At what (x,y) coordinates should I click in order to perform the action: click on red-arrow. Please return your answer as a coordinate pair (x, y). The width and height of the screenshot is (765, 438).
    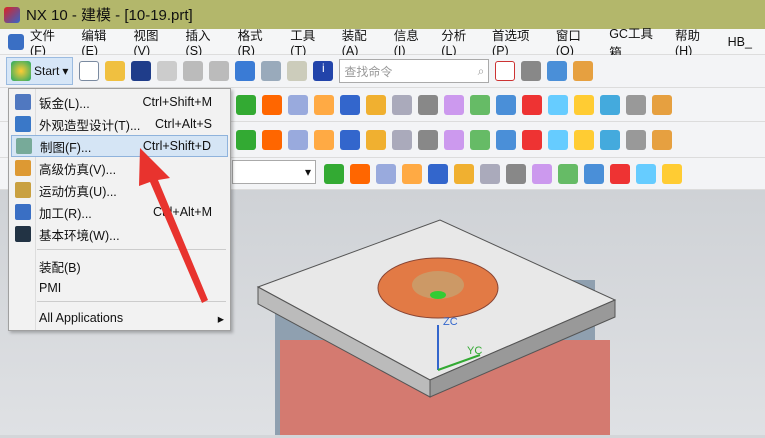
    Looking at the image, I should click on (173, 225).